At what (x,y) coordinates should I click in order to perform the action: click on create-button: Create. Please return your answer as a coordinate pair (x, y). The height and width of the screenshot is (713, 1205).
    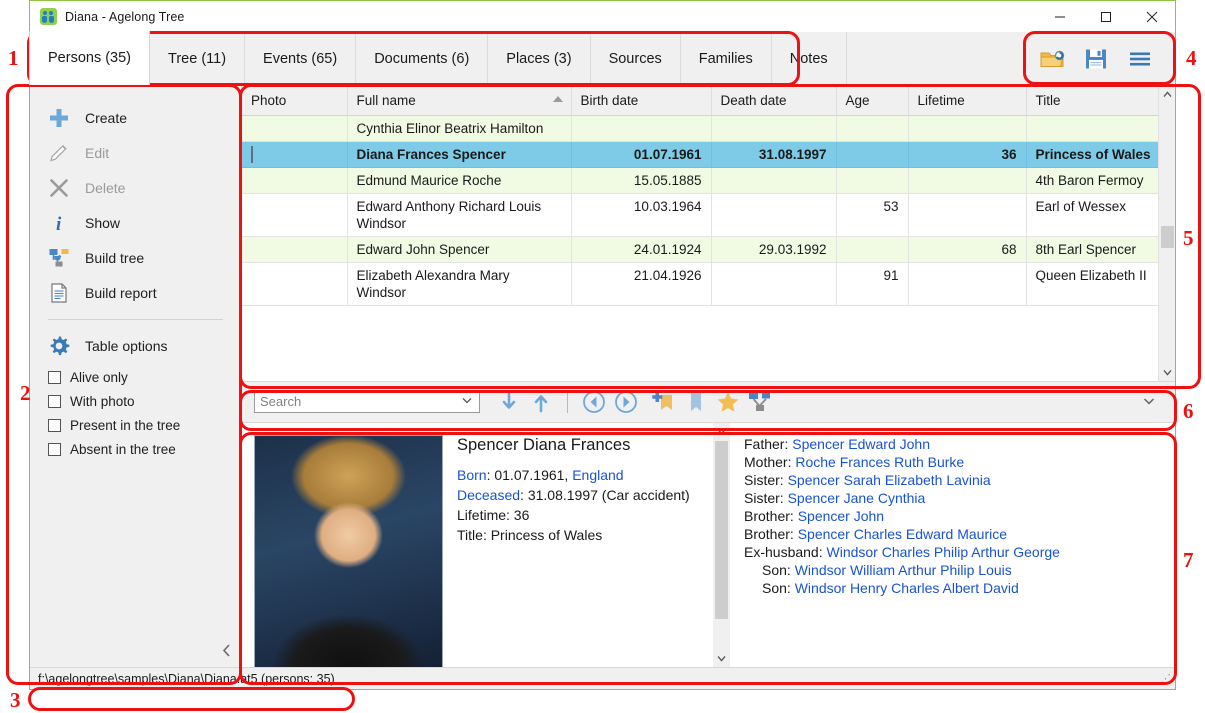
    Looking at the image, I should click on (144, 117).